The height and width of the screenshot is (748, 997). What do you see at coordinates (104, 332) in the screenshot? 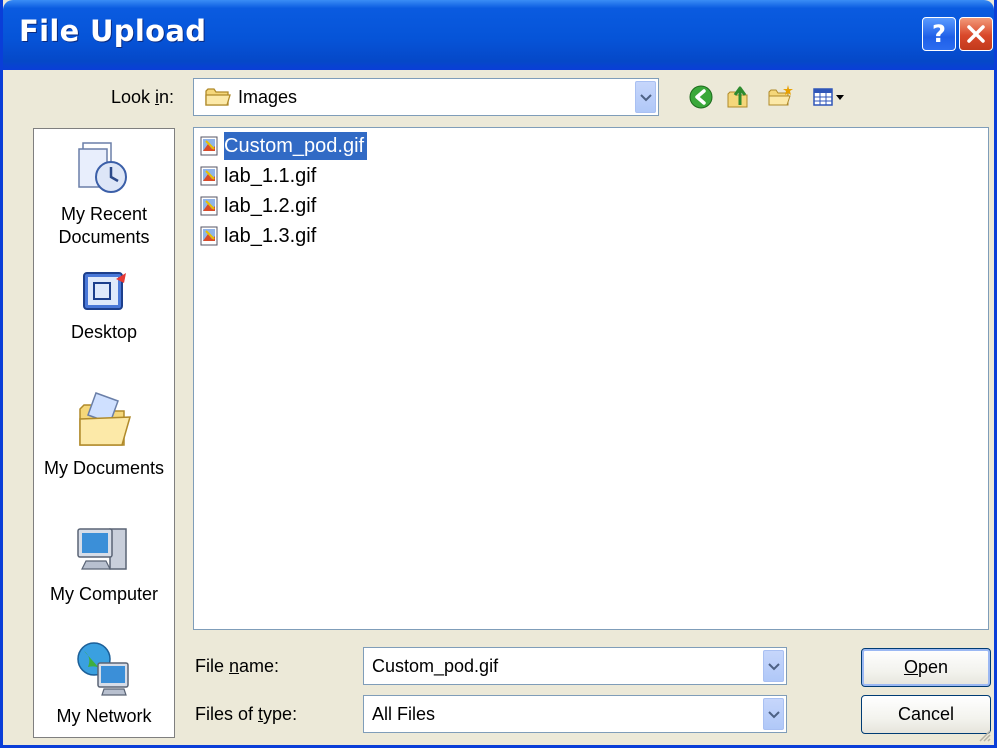
I see `place-label: Desktop` at bounding box center [104, 332].